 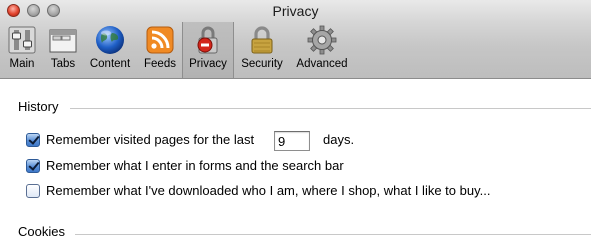 I want to click on days-suffix-label: days., so click(x=339, y=139).